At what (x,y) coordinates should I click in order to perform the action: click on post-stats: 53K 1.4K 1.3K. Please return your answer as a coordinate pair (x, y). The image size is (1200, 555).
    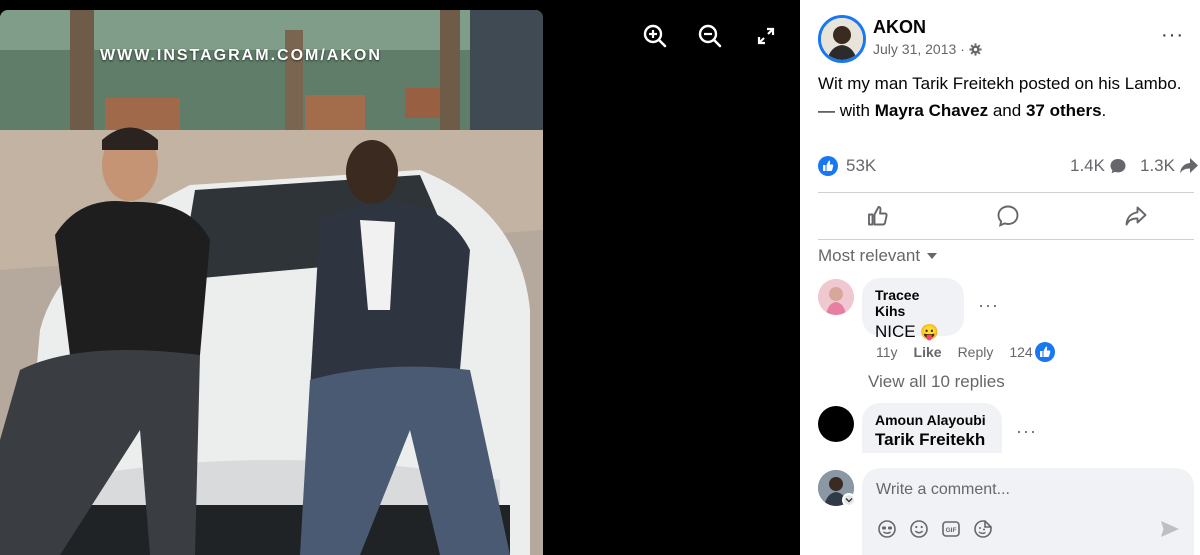
    Looking at the image, I should click on (1008, 169).